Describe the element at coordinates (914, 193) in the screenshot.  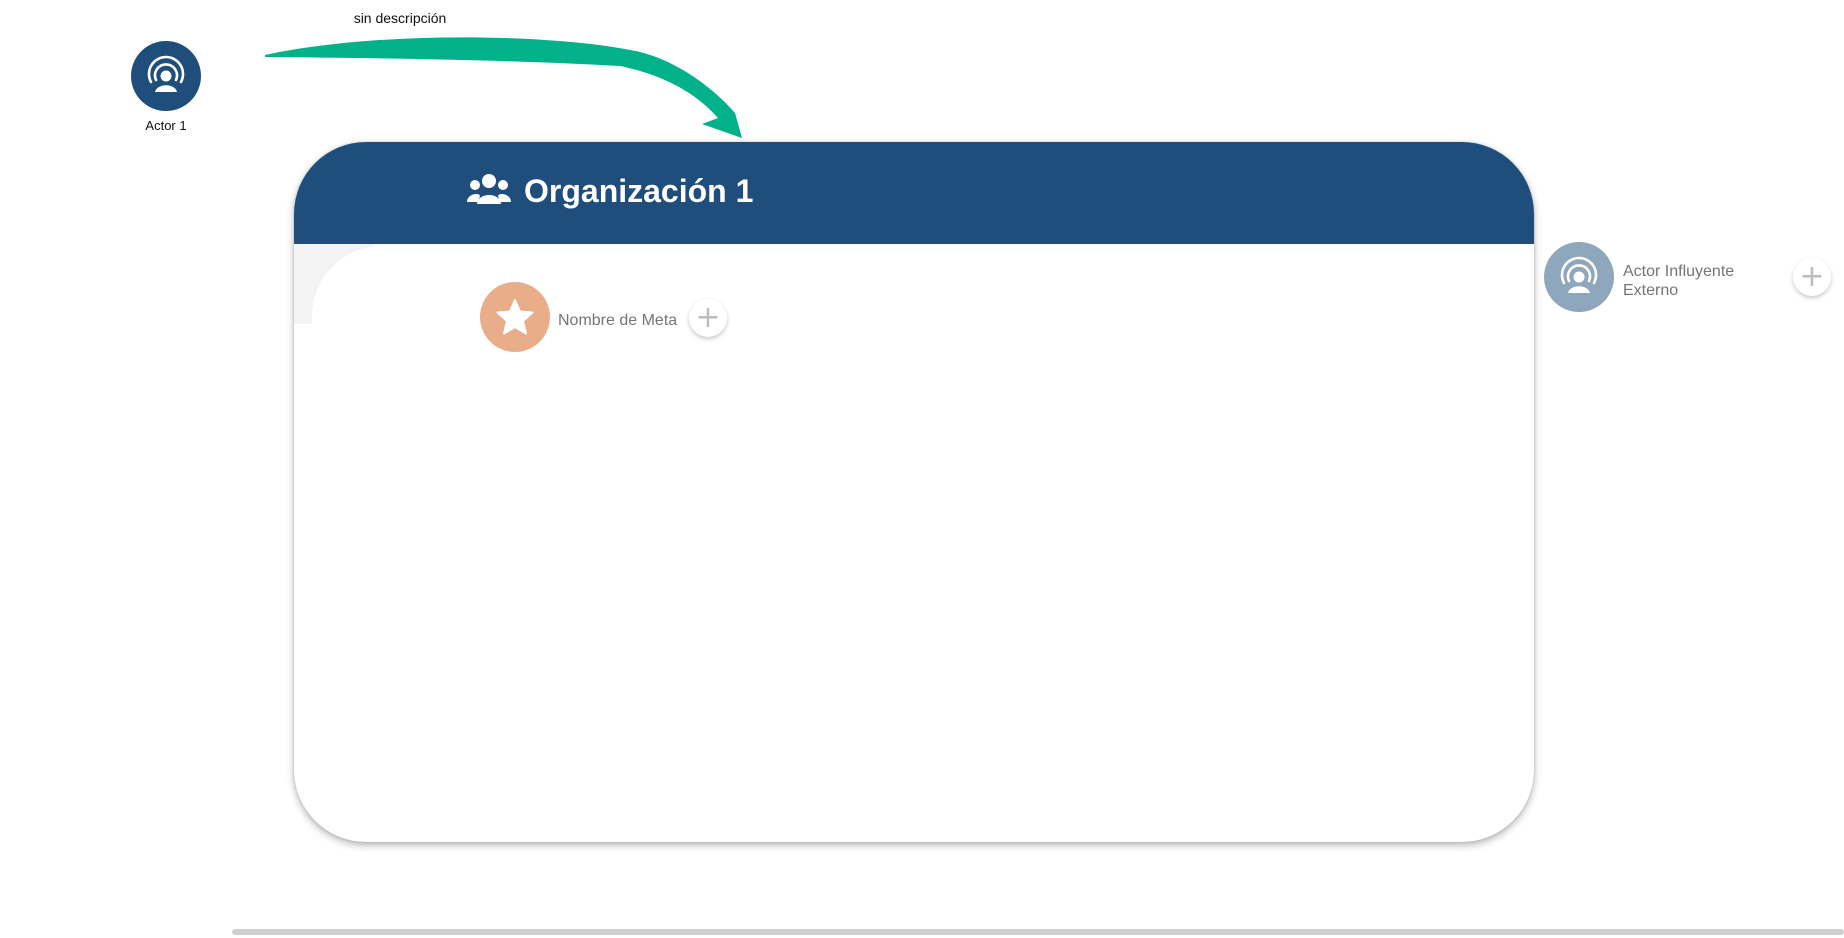
I see `organization-header: Organización 1` at that location.